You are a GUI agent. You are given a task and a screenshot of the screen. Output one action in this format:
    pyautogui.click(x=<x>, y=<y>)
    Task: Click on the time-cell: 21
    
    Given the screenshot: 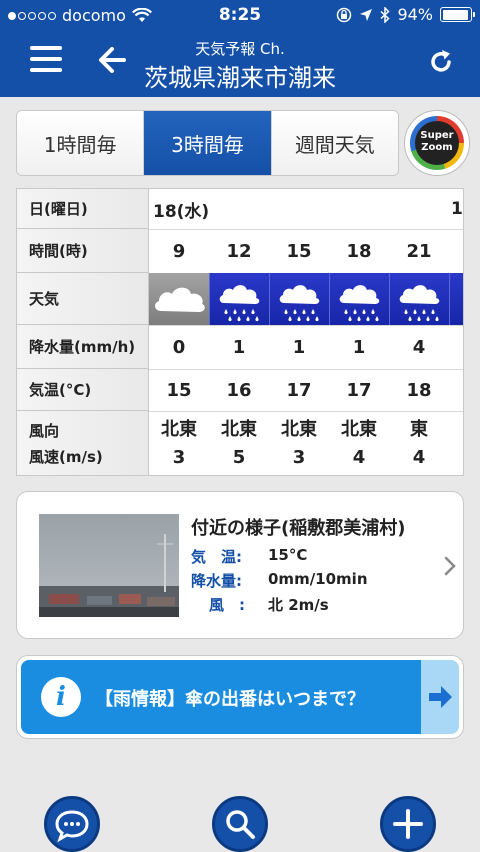 What is the action you would take?
    pyautogui.click(x=419, y=251)
    